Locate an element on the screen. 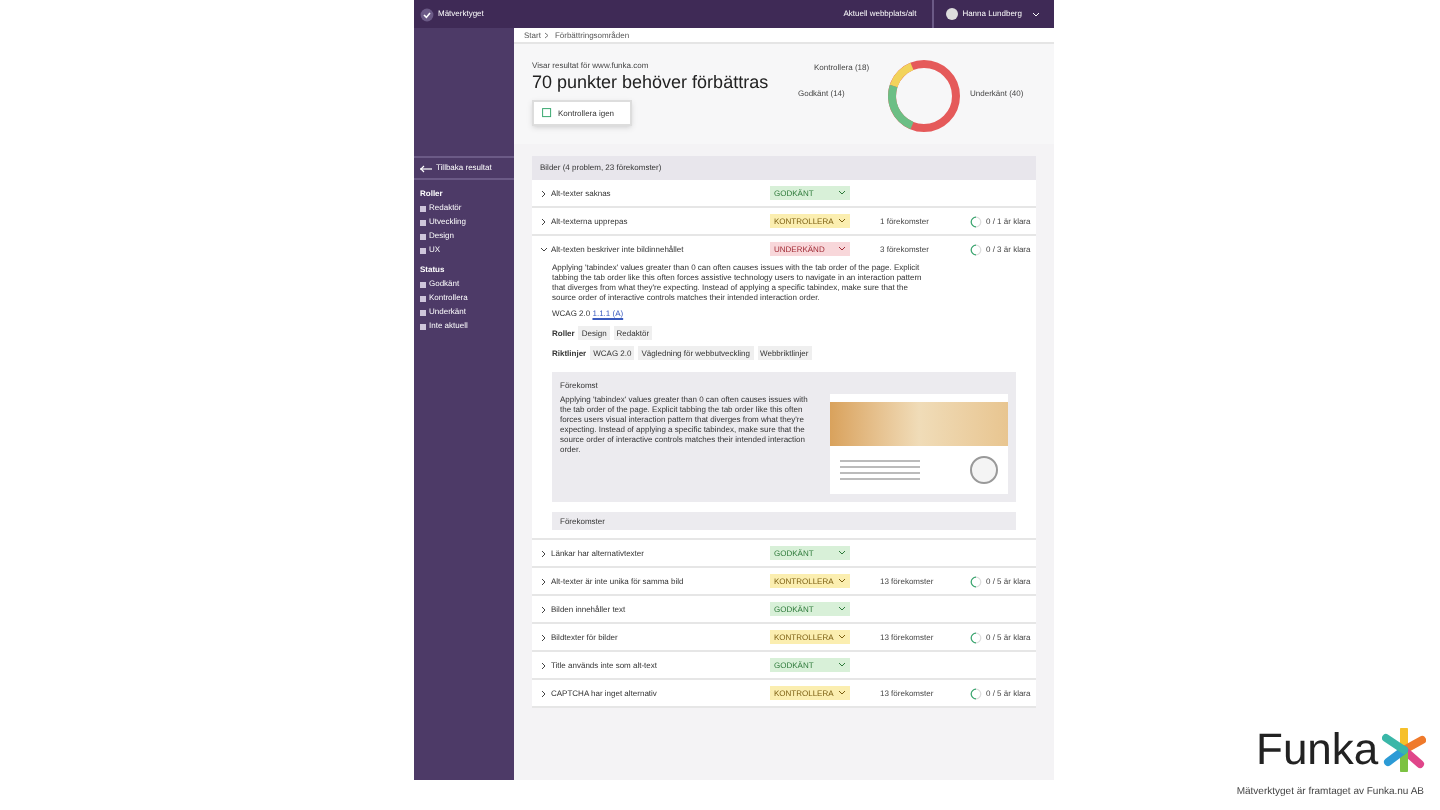  star-logo-icon is located at coordinates (1404, 750).